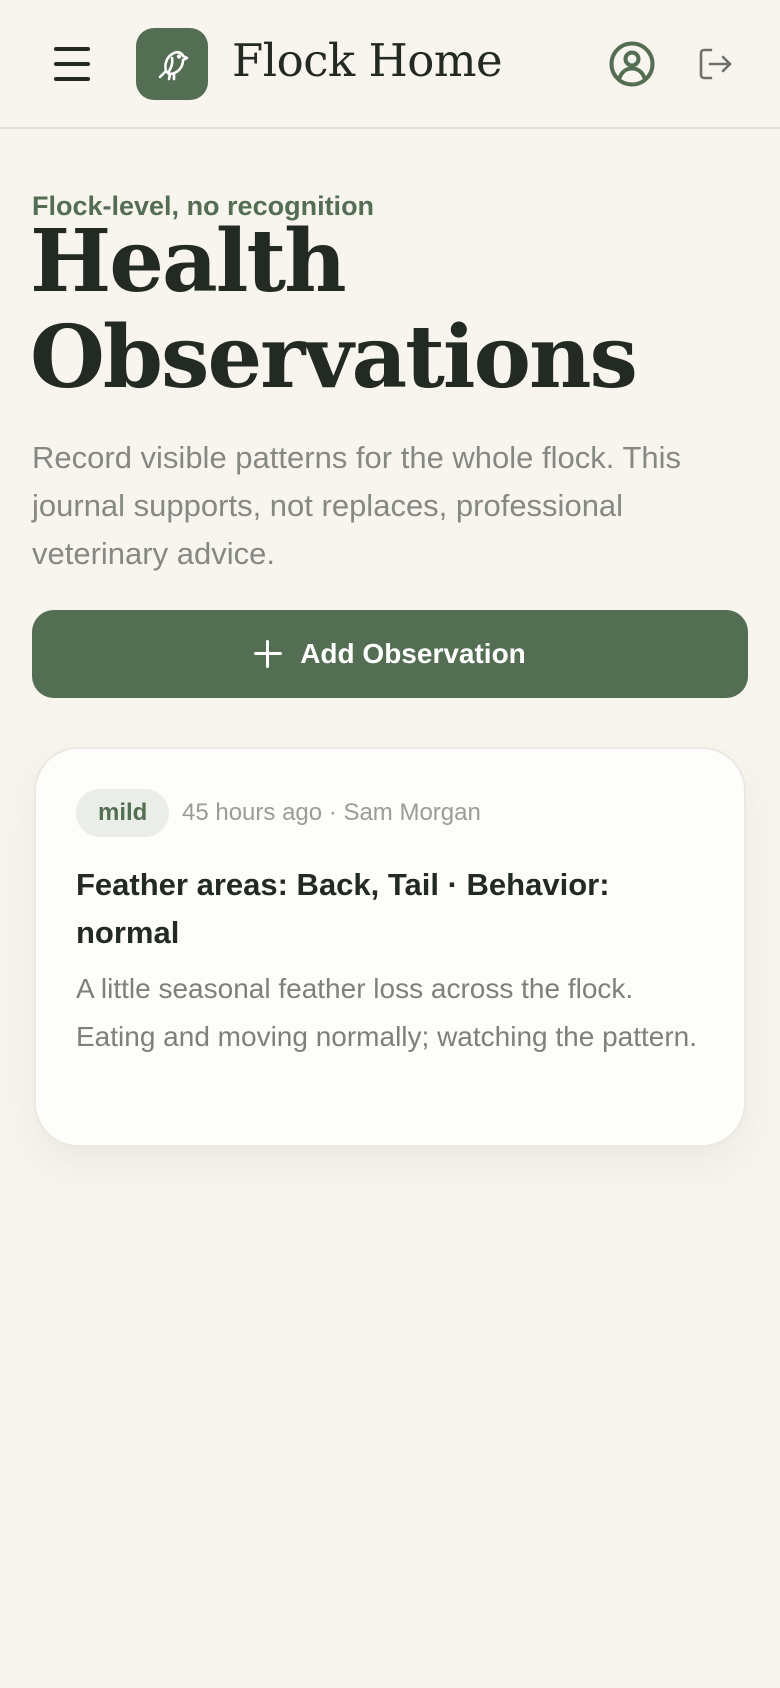  I want to click on app-logo, so click(172, 64).